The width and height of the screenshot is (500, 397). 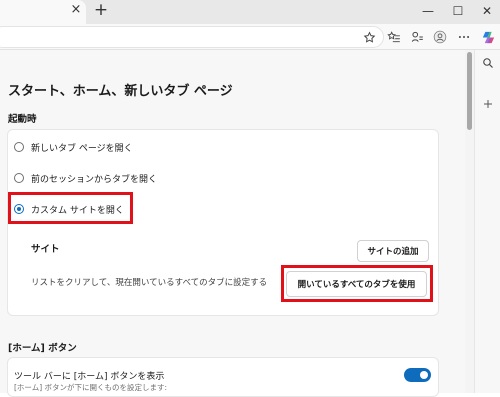 What do you see at coordinates (149, 283) in the screenshot?
I see `sites-description: リストをクリアして、現在開いているすべてのタブに設定する` at bounding box center [149, 283].